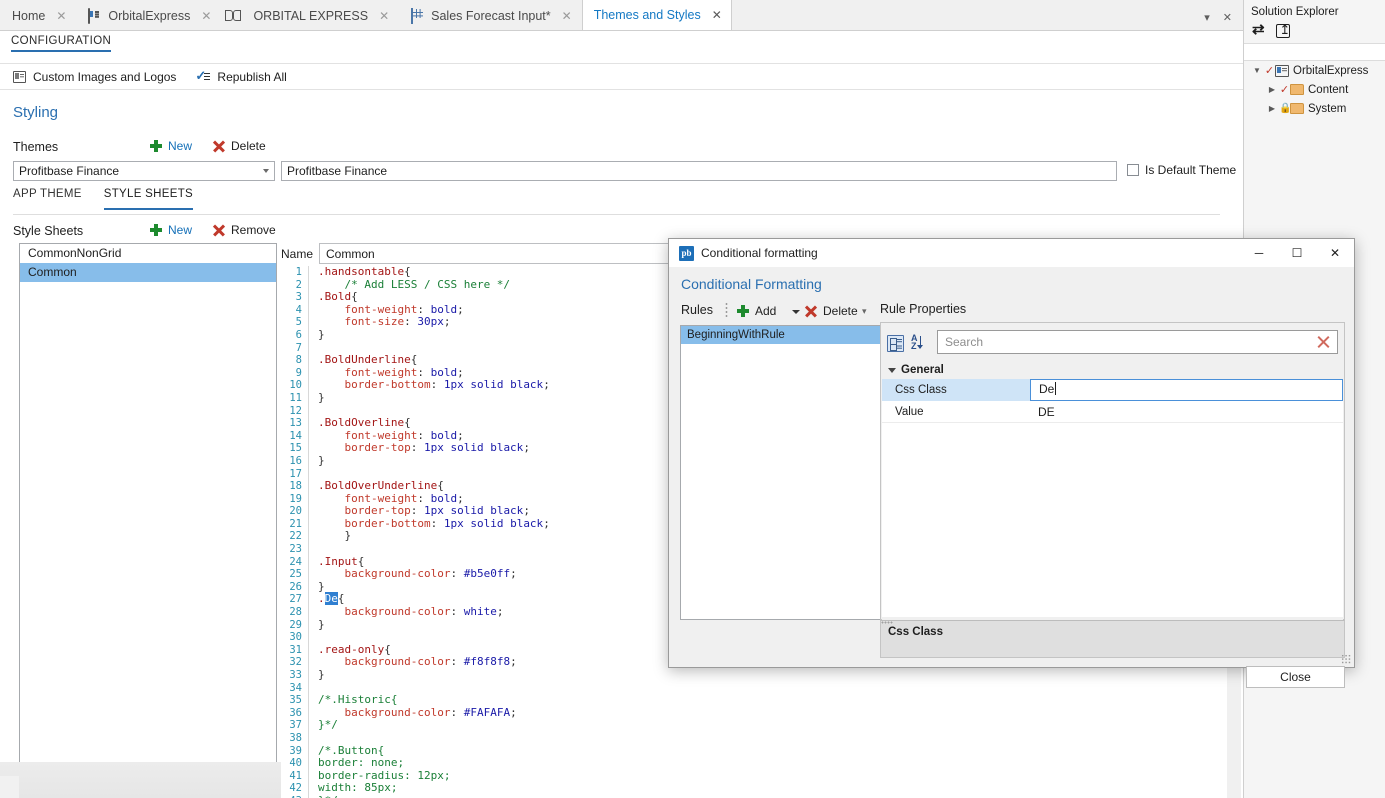  Describe the element at coordinates (750, 788) in the screenshot. I see `code-line: 42 width: 85px;` at that location.